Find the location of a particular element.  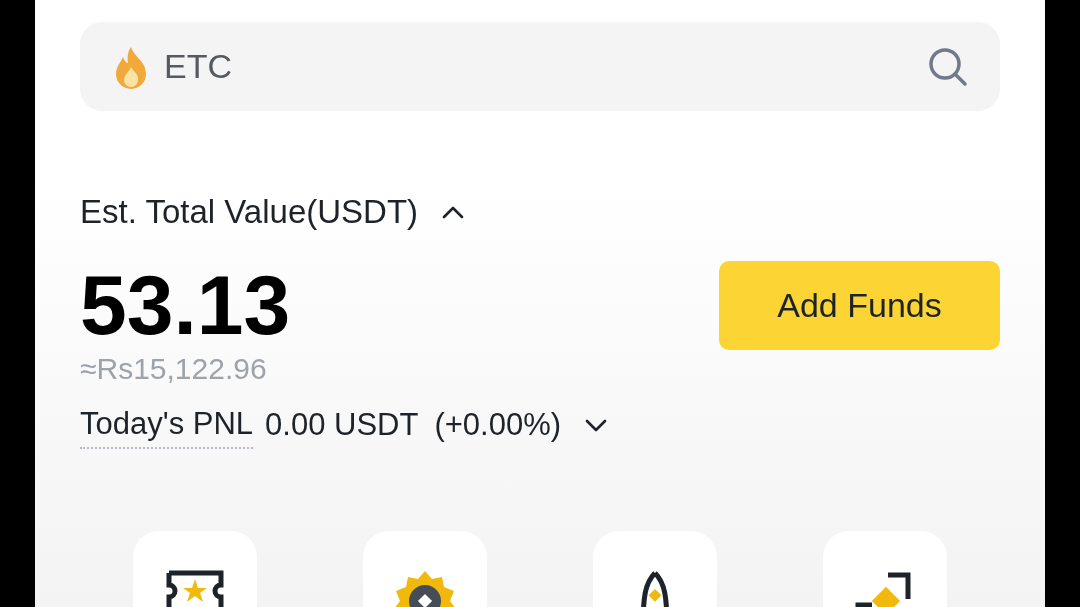

search-input: ETC is located at coordinates (539, 66).